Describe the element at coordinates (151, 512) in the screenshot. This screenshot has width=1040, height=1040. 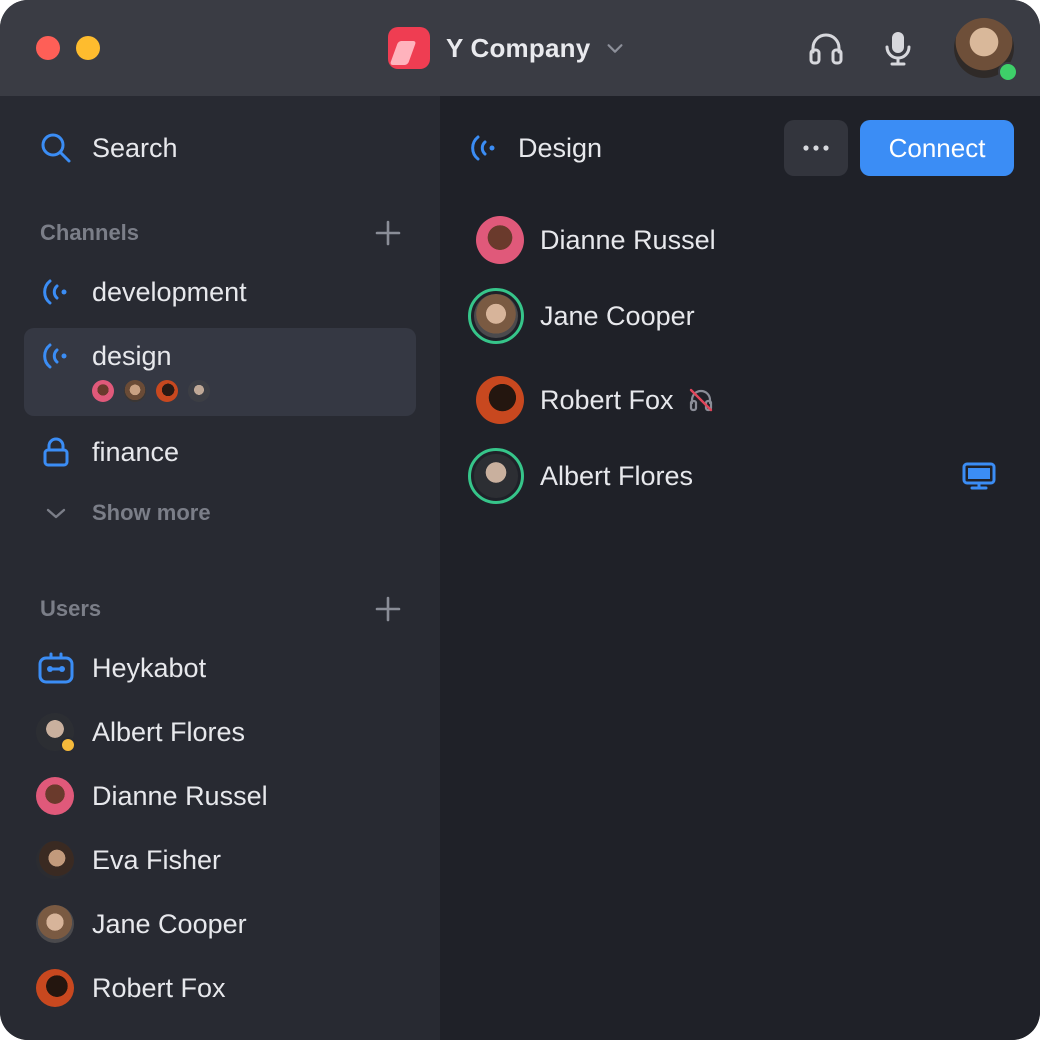
I see `show-more-label: Show more` at that location.